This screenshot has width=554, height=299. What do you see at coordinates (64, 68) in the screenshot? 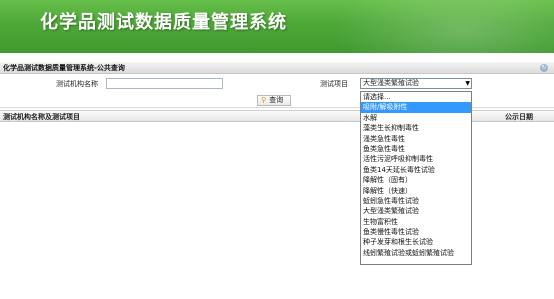
I see `panel-title: 化学品测试数据质量管理系统-公共查询` at bounding box center [64, 68].